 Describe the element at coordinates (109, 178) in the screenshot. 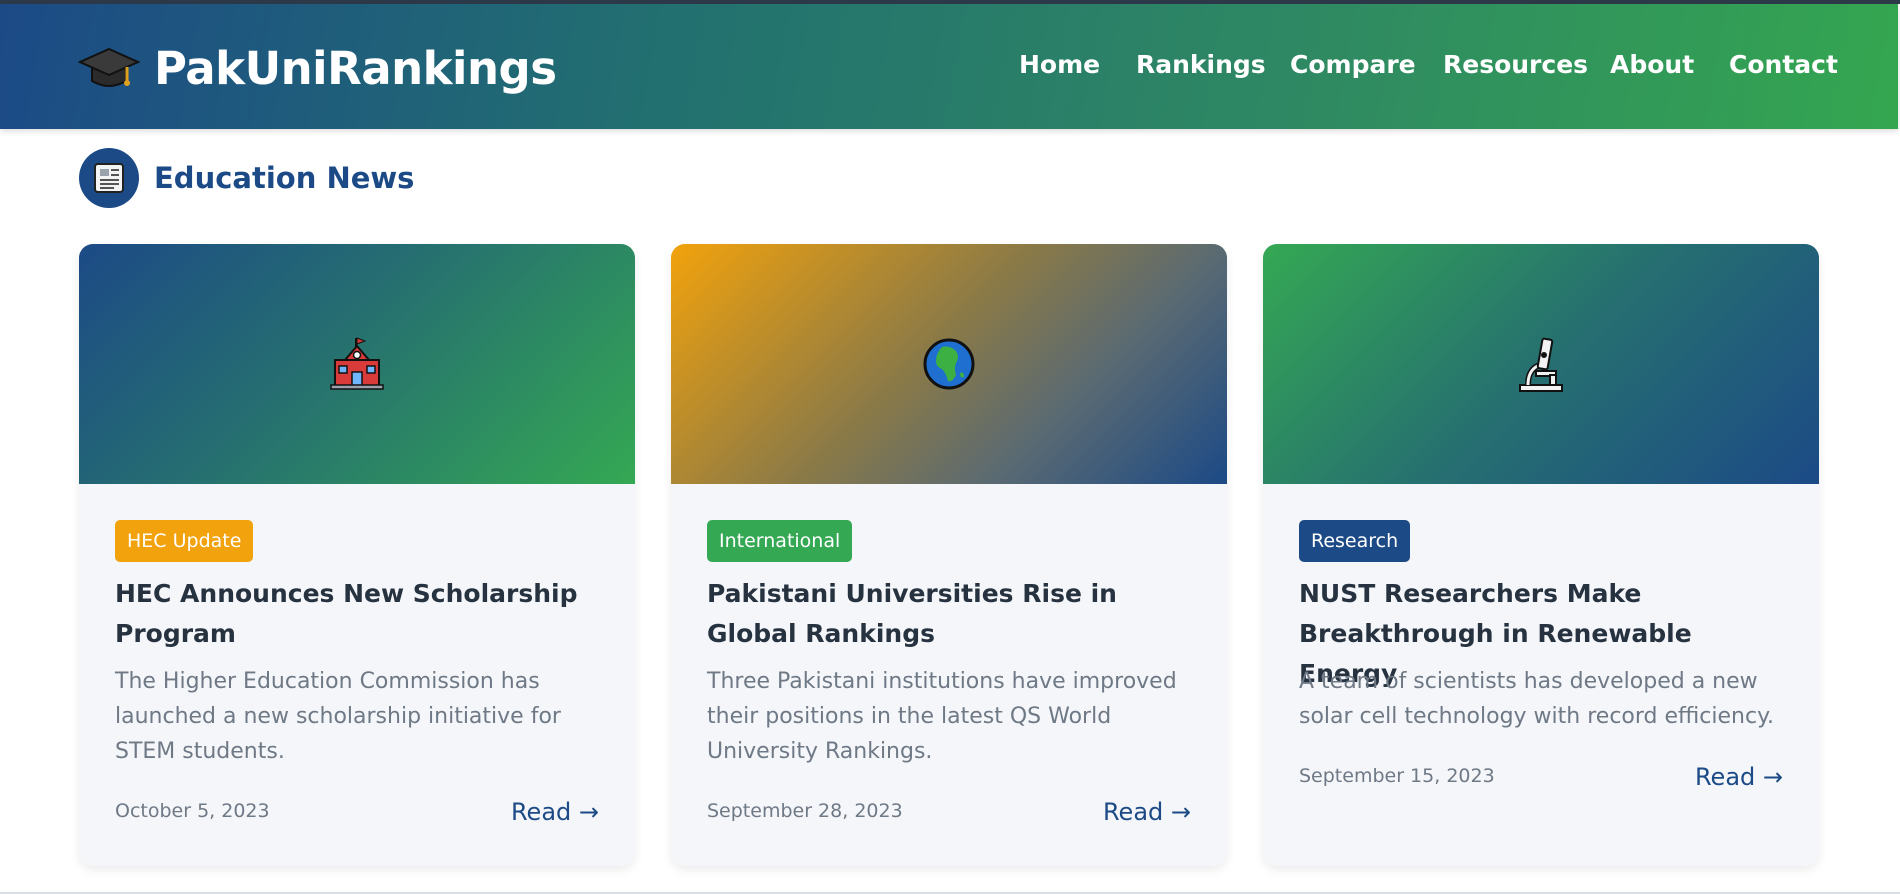

I see `newspaper-icon` at that location.